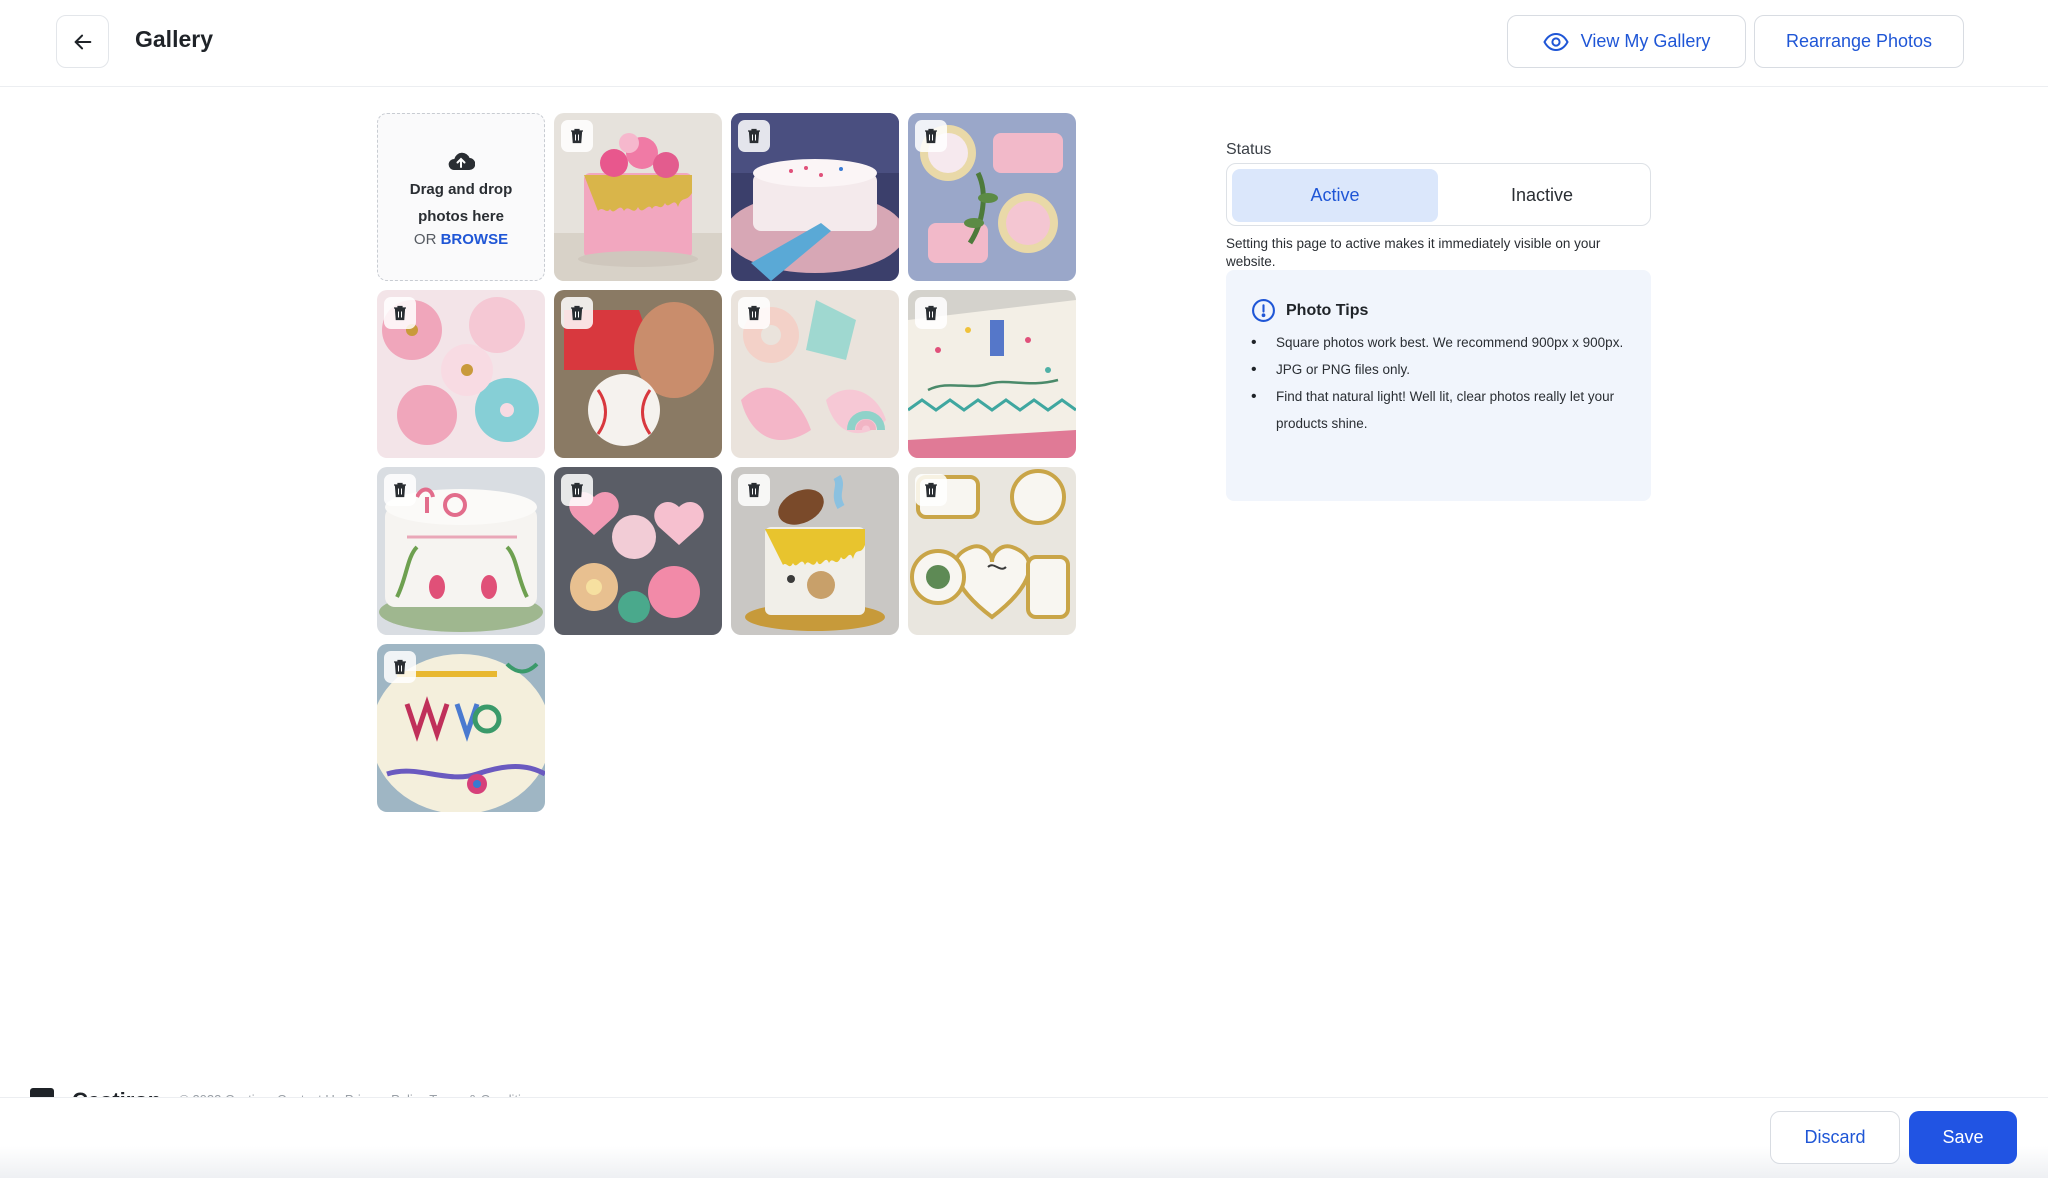 The width and height of the screenshot is (2048, 1178). What do you see at coordinates (1963, 1137) in the screenshot?
I see `save-button: Save` at bounding box center [1963, 1137].